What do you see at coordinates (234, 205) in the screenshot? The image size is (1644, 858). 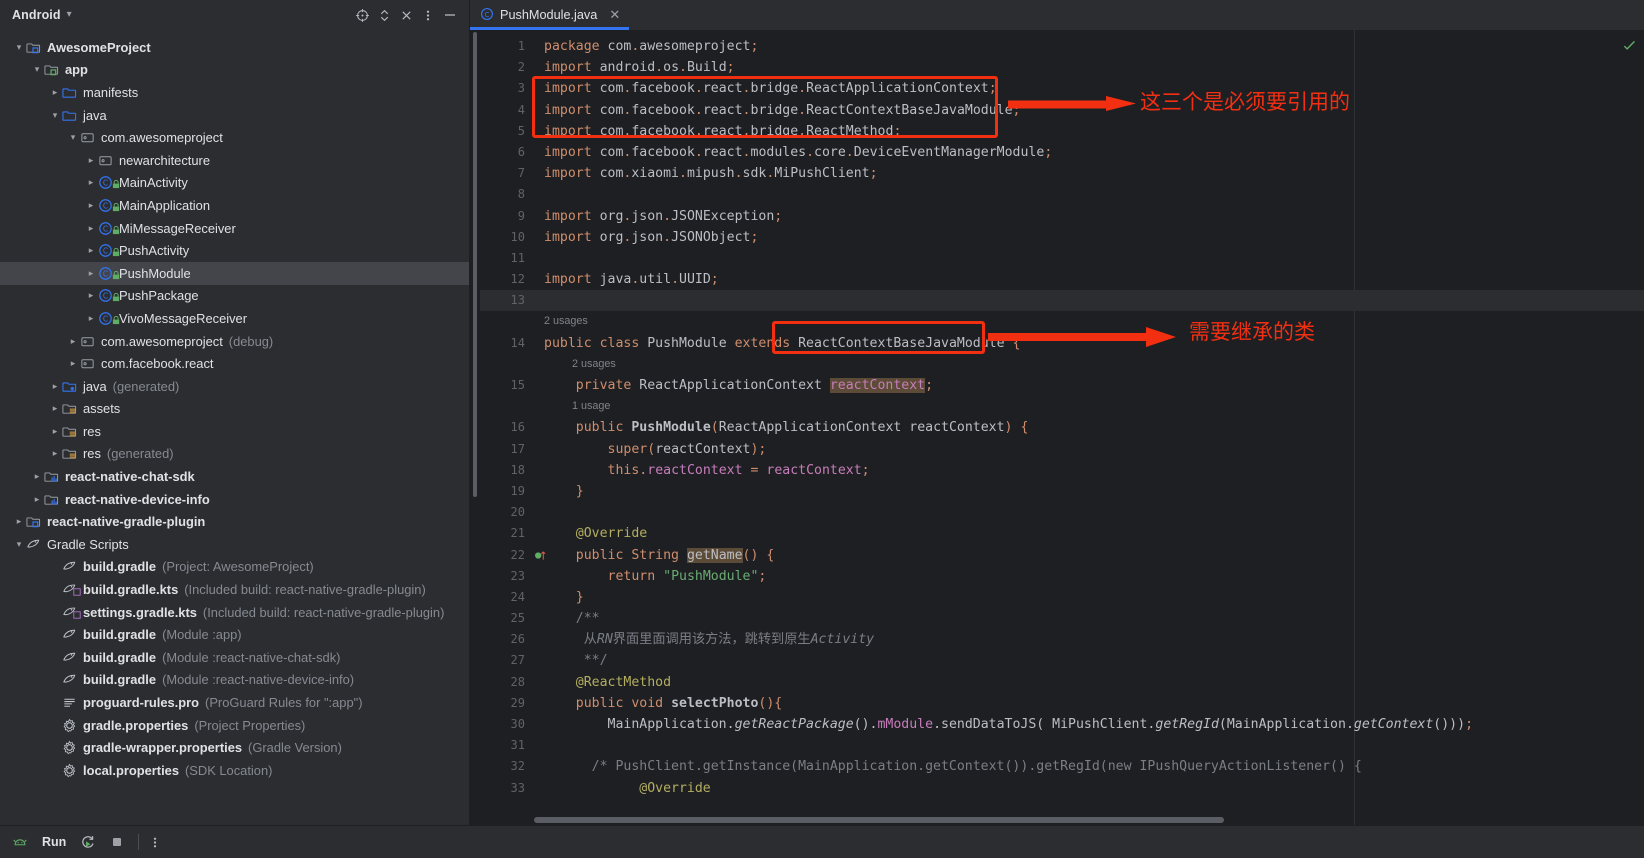 I see `tree-item-mainapplication: ▸ C MainApplication` at bounding box center [234, 205].